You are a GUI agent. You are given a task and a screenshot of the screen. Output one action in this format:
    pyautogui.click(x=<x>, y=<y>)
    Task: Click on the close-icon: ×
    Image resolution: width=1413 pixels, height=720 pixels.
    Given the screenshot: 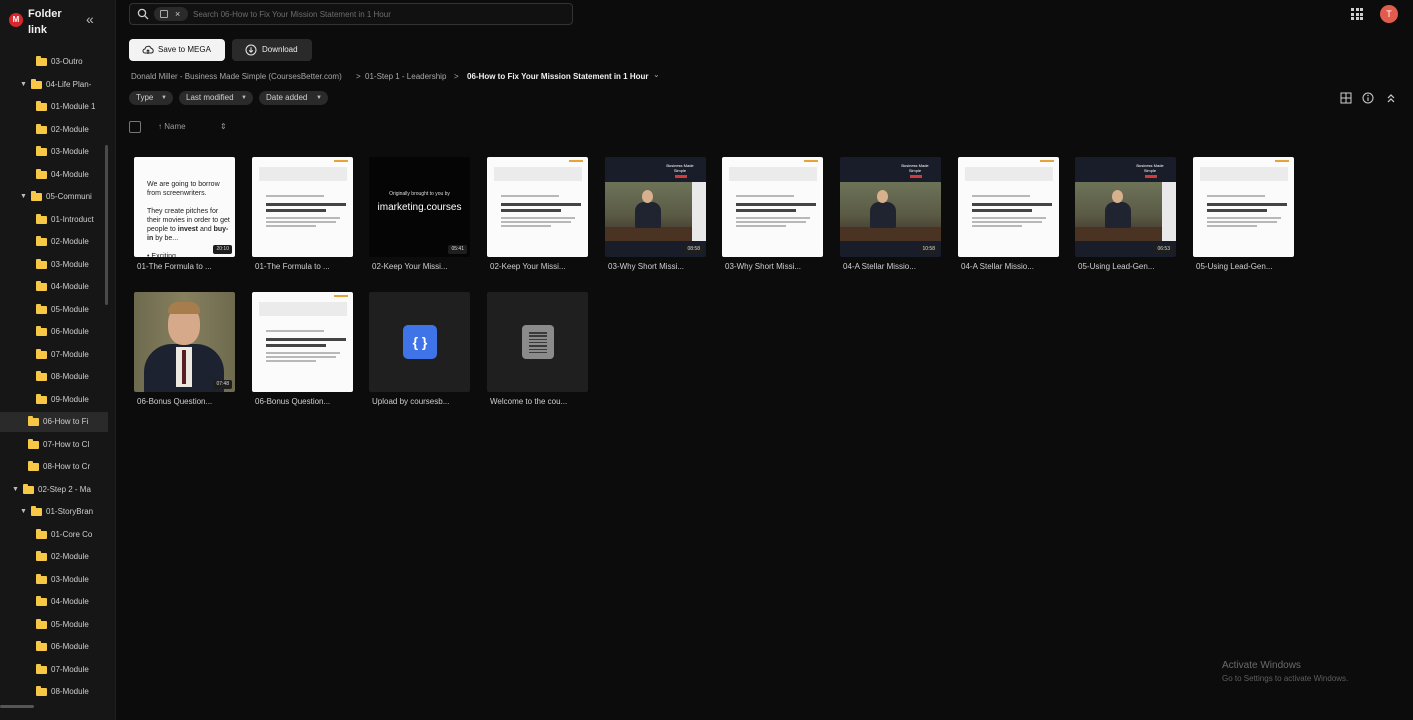 What is the action you would take?
    pyautogui.click(x=177, y=14)
    